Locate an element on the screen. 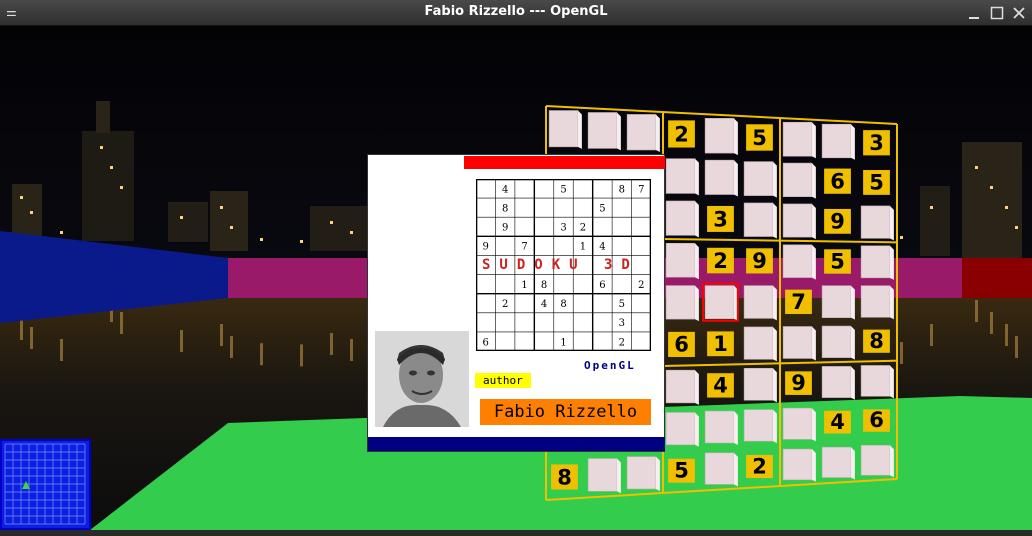 This screenshot has height=536, width=1032. grid-digit: 4 is located at coordinates (602, 247).